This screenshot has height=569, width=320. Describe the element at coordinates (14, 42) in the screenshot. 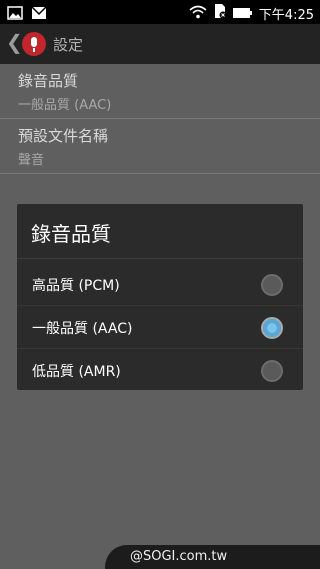

I see `chevron-left-icon: ❮` at that location.